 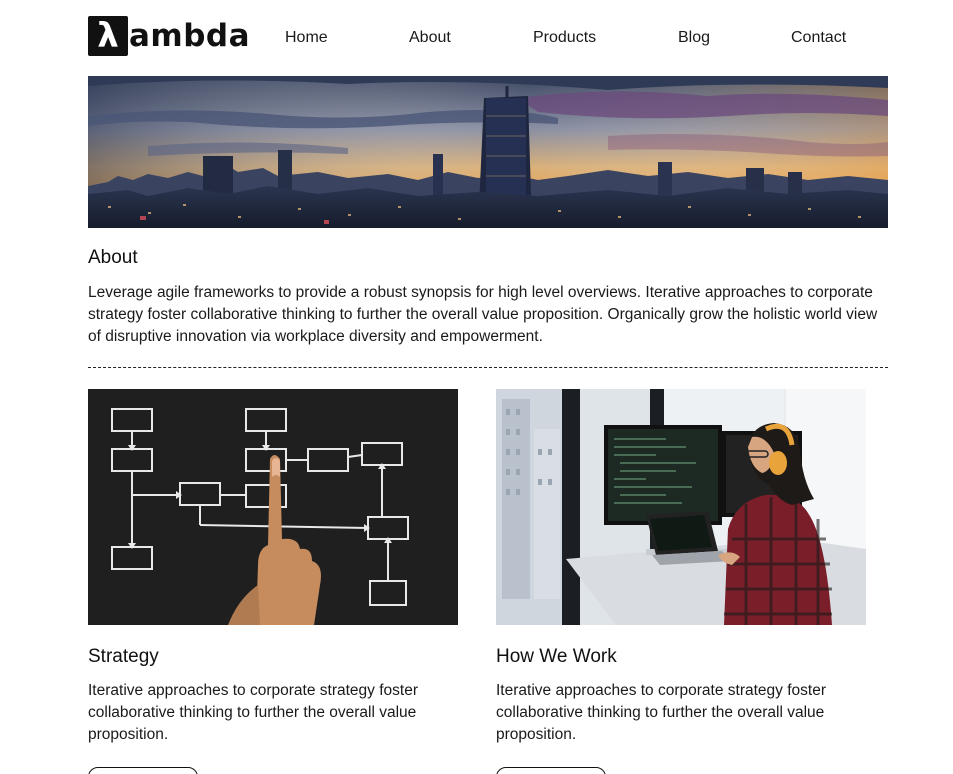 What do you see at coordinates (123, 656) in the screenshot?
I see `strategy-heading: Strategy` at bounding box center [123, 656].